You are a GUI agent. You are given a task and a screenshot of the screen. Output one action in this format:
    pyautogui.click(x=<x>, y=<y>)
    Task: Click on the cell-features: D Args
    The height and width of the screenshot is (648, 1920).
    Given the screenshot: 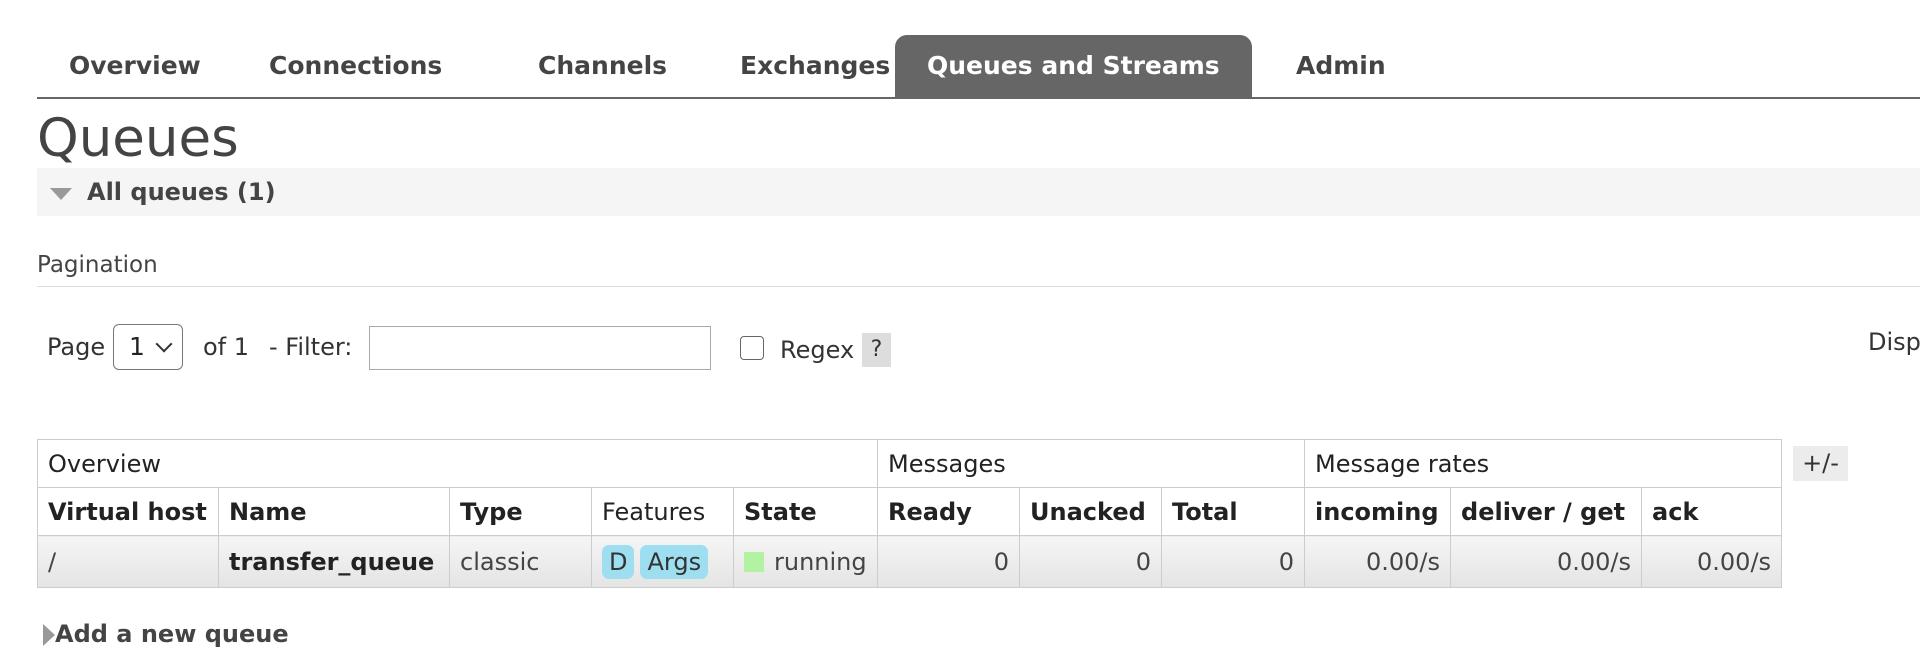 What is the action you would take?
    pyautogui.click(x=662, y=561)
    